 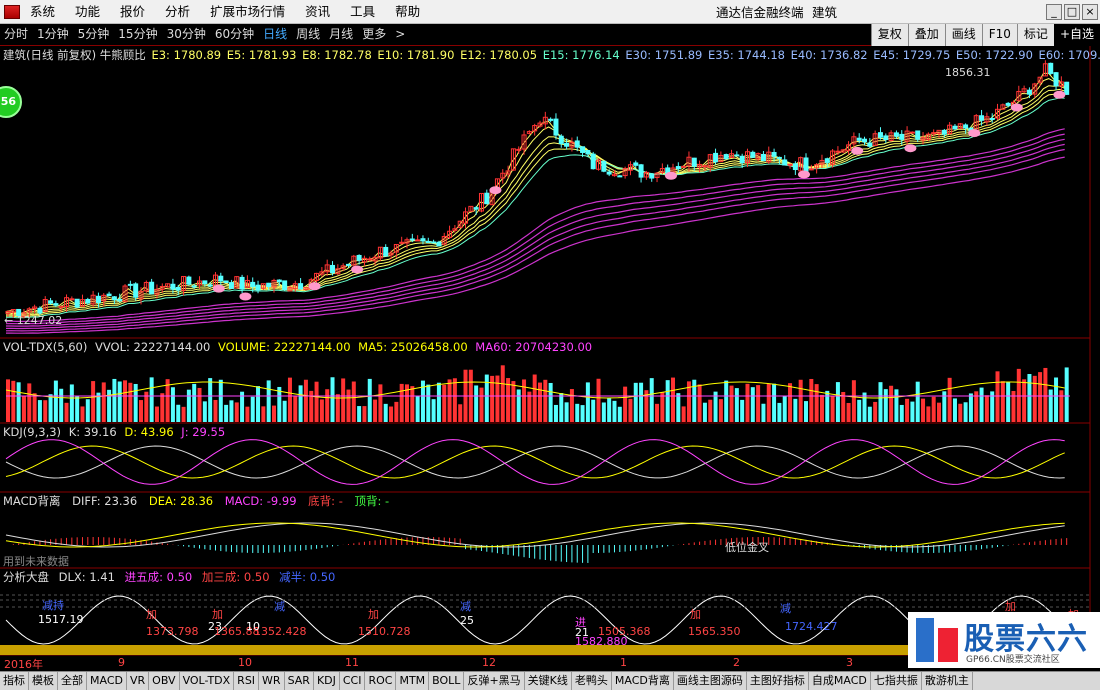 What do you see at coordinates (14, 681) in the screenshot?
I see `indicator-tab-0: 指标` at bounding box center [14, 681].